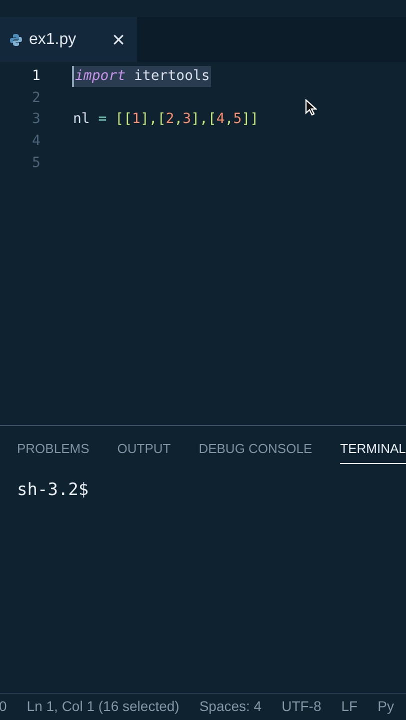 The height and width of the screenshot is (720, 406). I want to click on editor-tab: ex1.py ×, so click(68, 39).